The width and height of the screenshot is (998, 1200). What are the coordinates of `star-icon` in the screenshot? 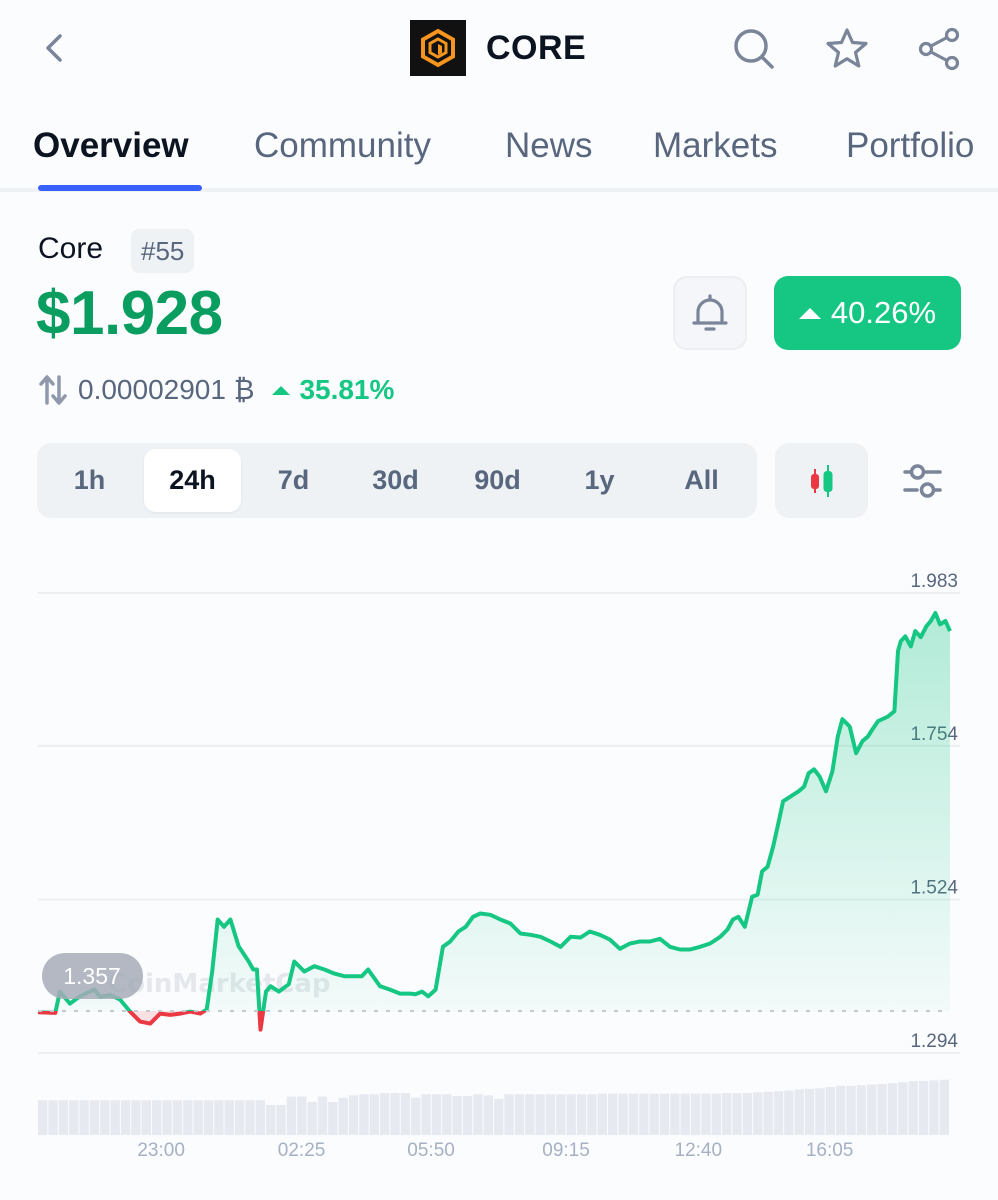 It's located at (847, 48).